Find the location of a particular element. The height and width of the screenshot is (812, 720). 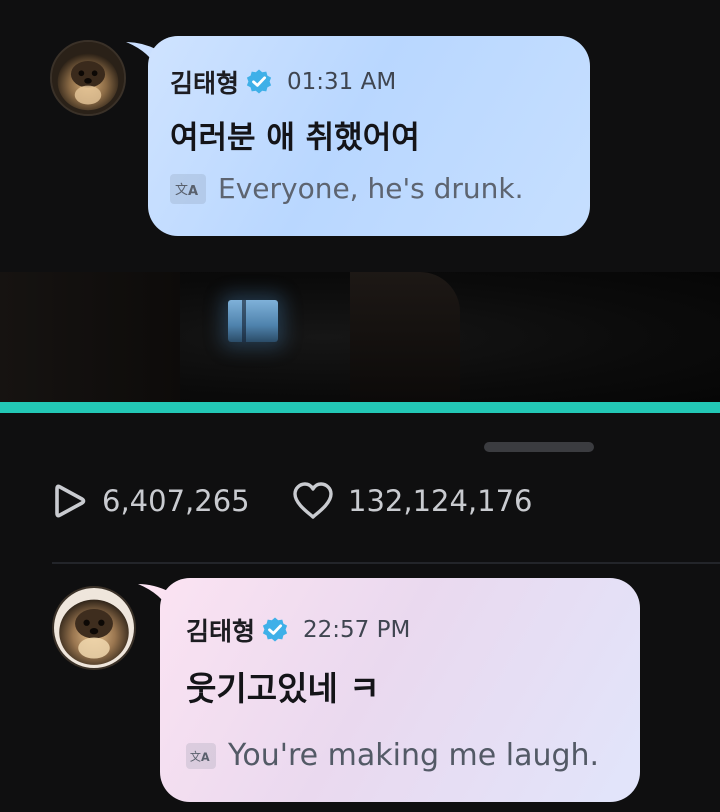

plays-stat: 6,407,265 is located at coordinates (151, 501).